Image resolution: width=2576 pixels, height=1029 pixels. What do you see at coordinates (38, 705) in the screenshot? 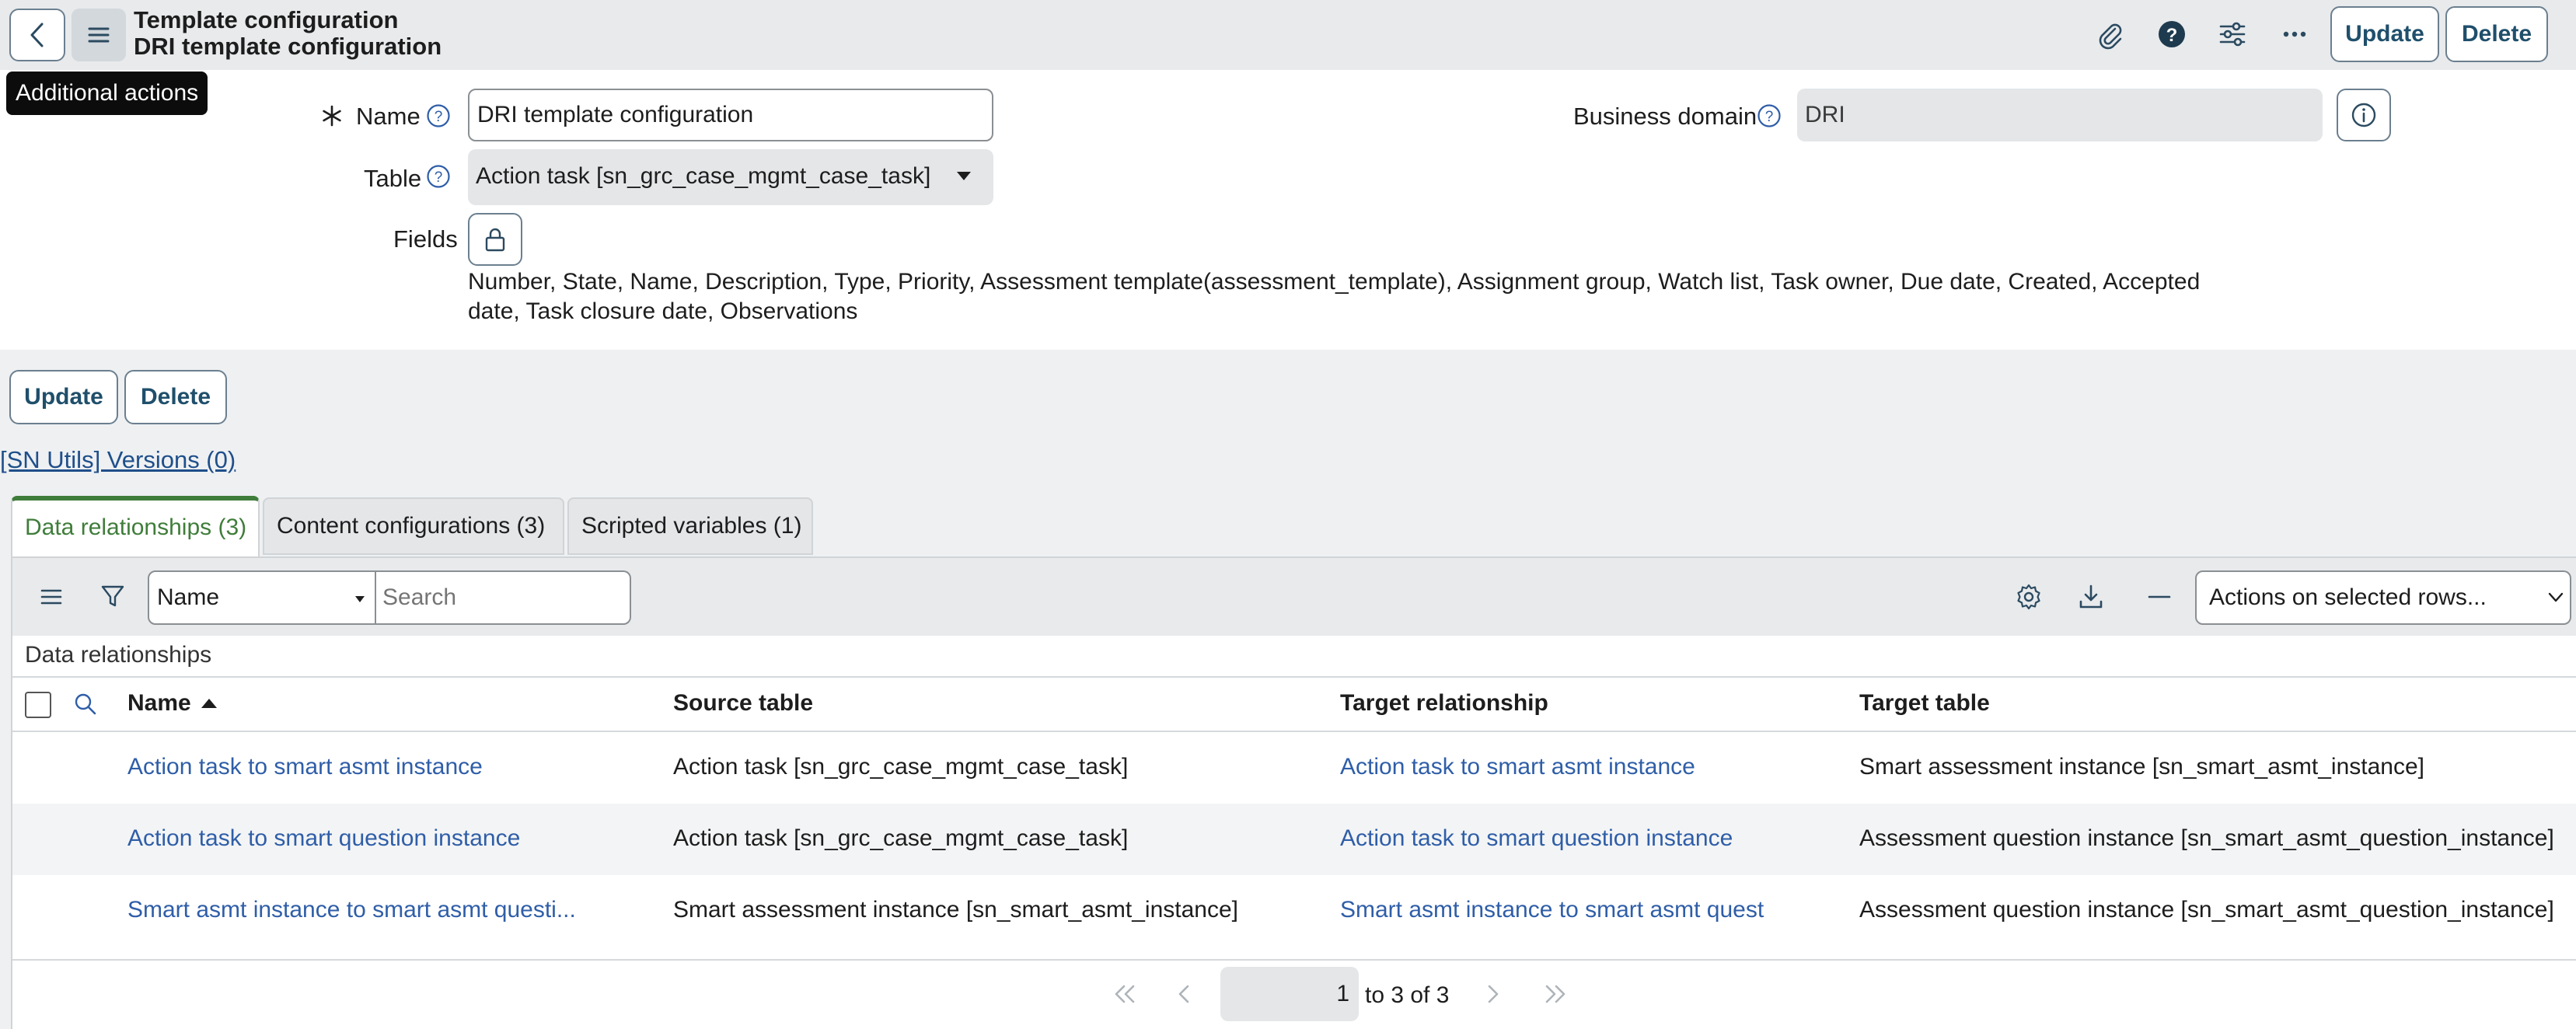
I see `select-all-checkbox` at bounding box center [38, 705].